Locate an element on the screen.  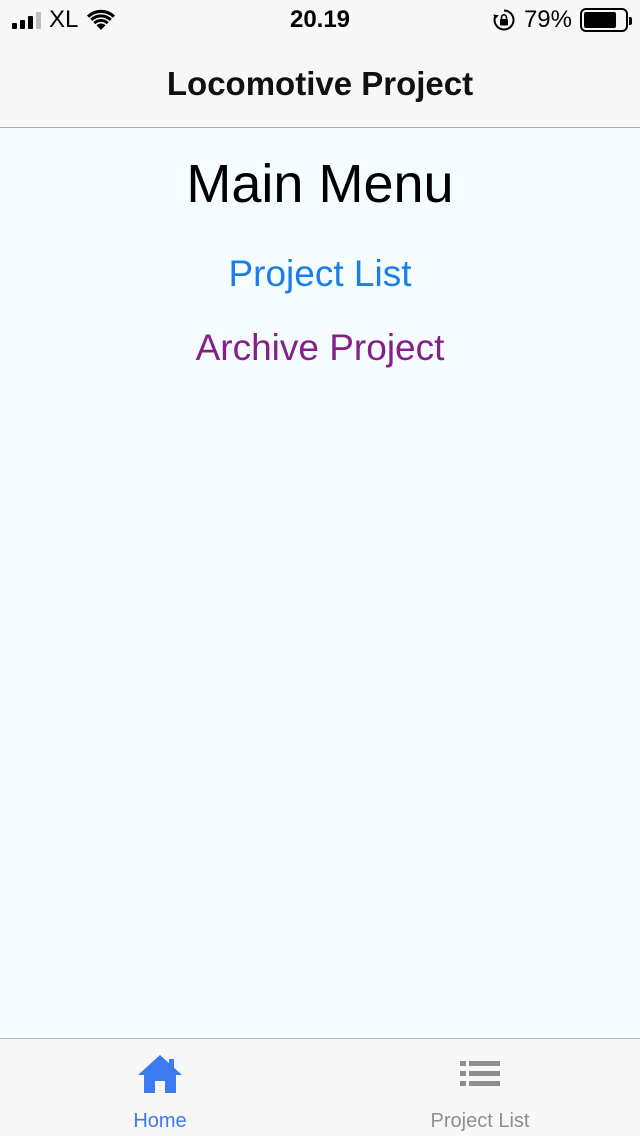
tab-home: Home is located at coordinates (160, 1087).